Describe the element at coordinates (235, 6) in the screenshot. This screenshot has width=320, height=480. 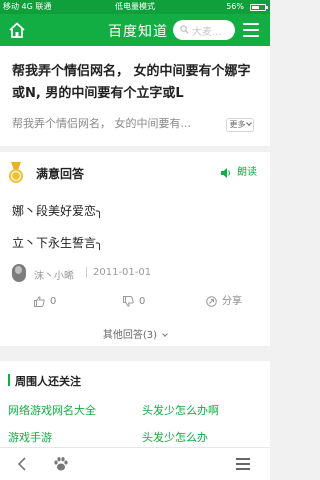
I see `battery-percent: 56%` at that location.